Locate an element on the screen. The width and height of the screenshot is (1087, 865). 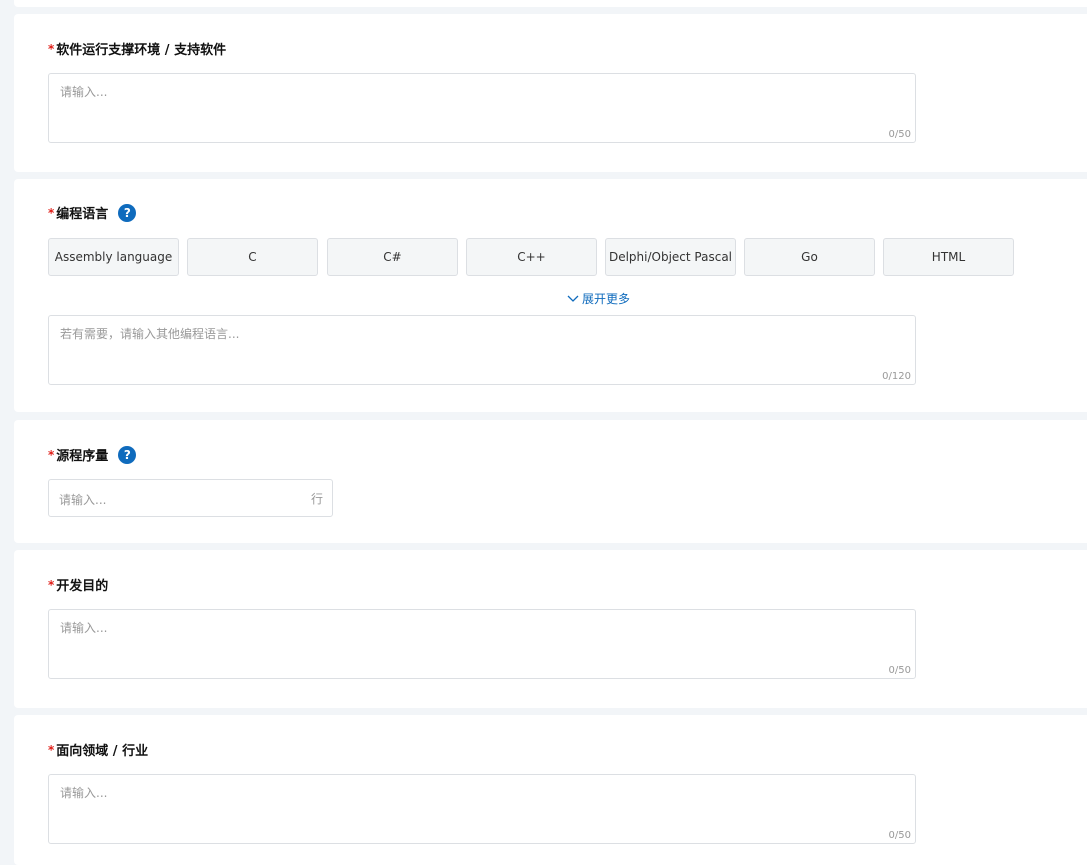
field-label: * 面向领域 / 行业 is located at coordinates (98, 751).